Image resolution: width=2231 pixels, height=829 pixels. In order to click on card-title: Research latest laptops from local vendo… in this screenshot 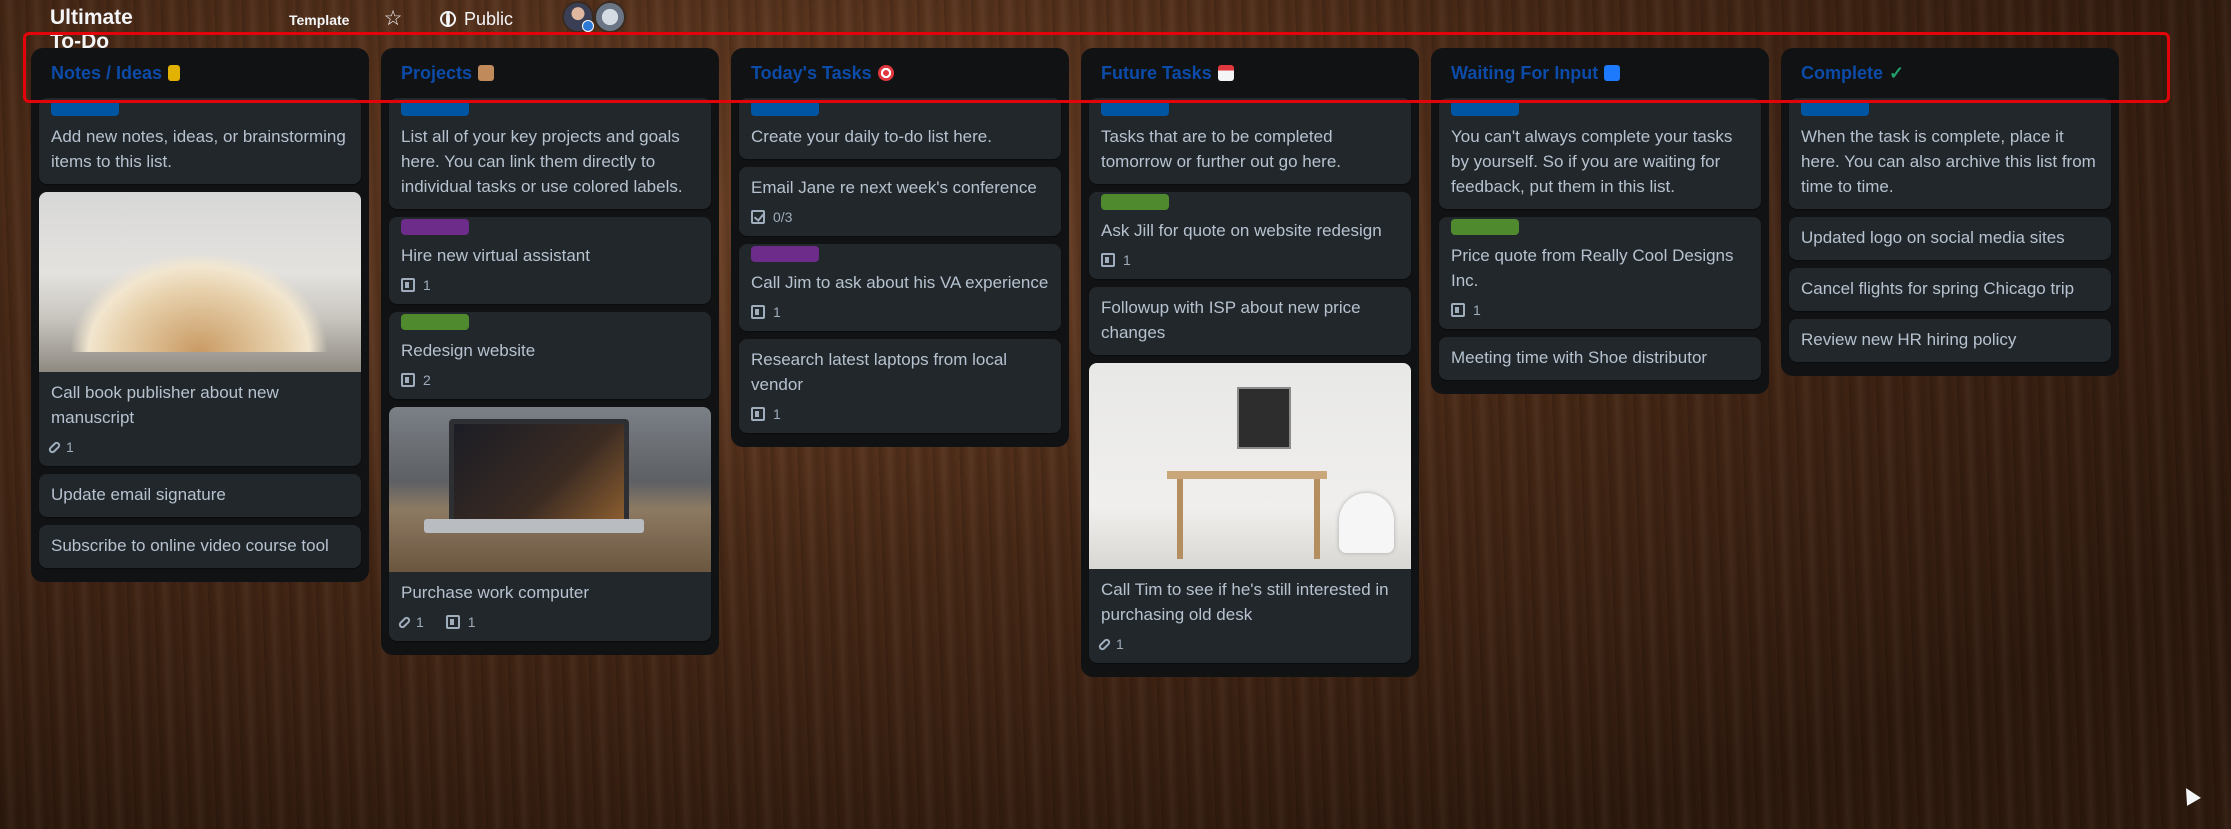, I will do `click(879, 372)`.